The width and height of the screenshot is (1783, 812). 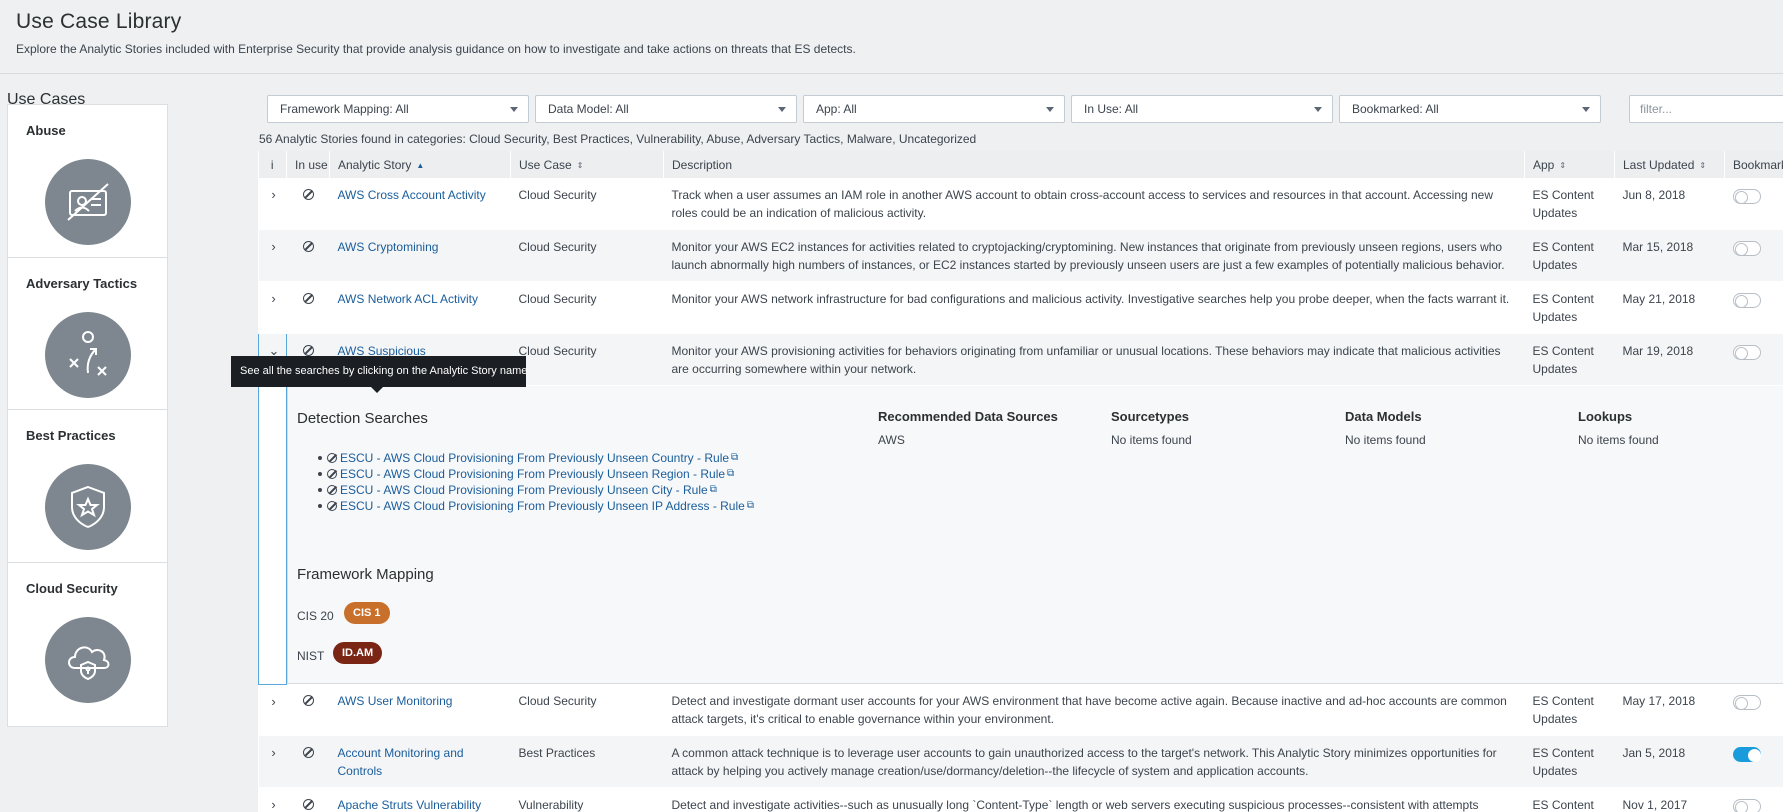 What do you see at coordinates (545, 164) in the screenshot?
I see `column-label: Use Case` at bounding box center [545, 164].